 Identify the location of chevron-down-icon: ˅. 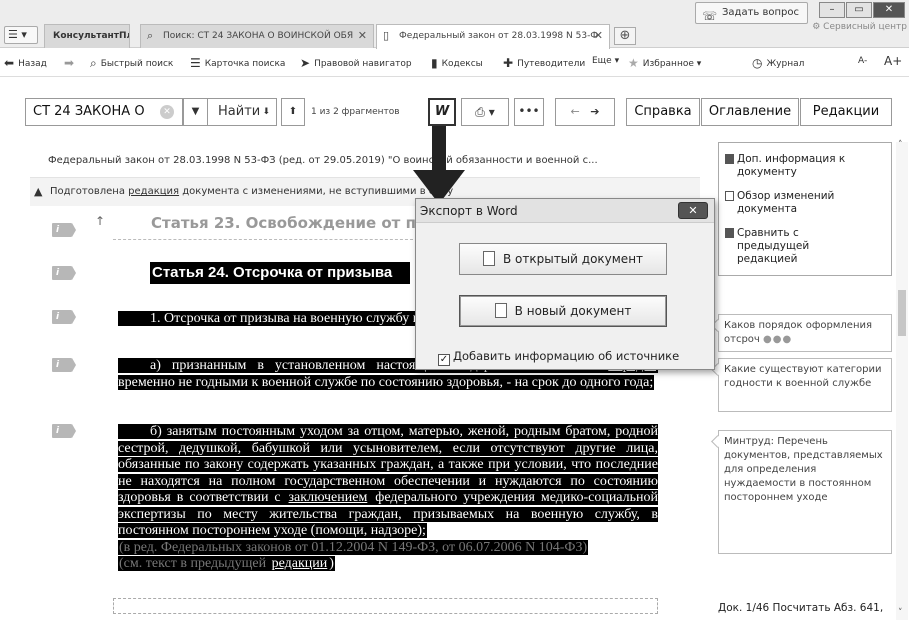
(900, 613).